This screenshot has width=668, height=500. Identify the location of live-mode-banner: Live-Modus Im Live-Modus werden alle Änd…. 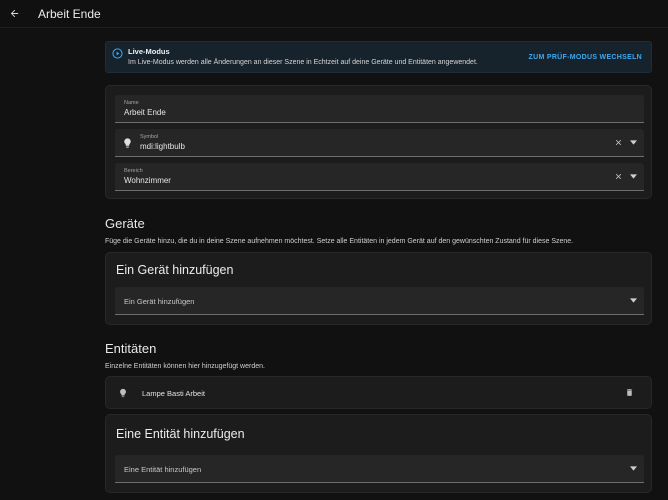
(378, 57).